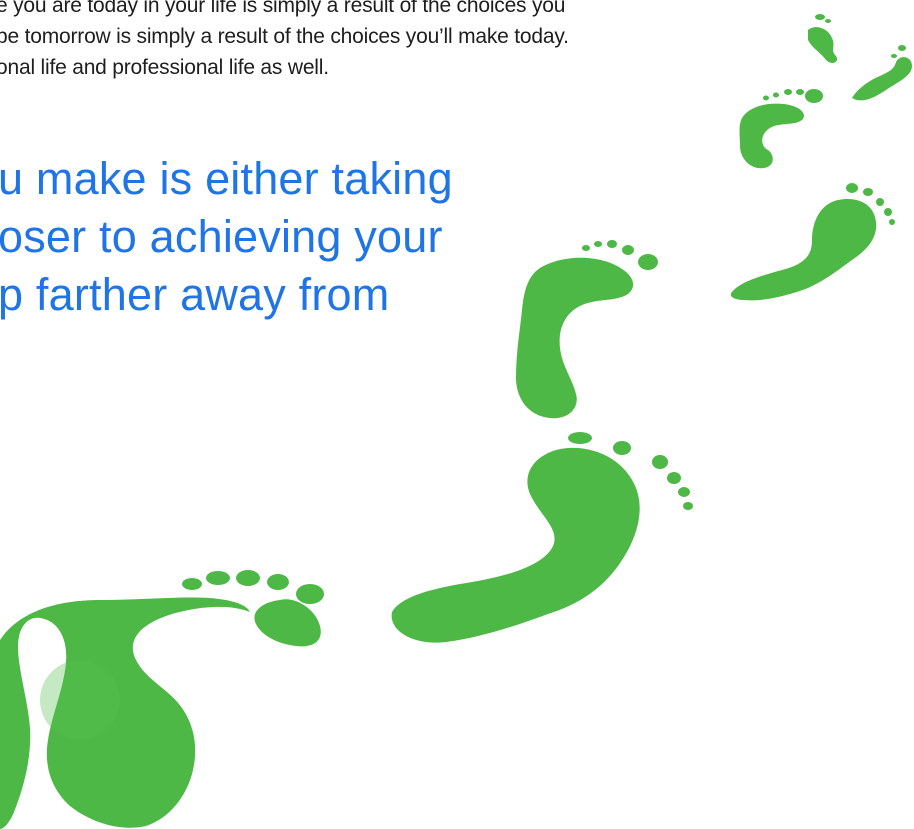 The width and height of the screenshot is (914, 829). What do you see at coordinates (195, 294) in the screenshot?
I see `quote-line-3: p farther away from` at bounding box center [195, 294].